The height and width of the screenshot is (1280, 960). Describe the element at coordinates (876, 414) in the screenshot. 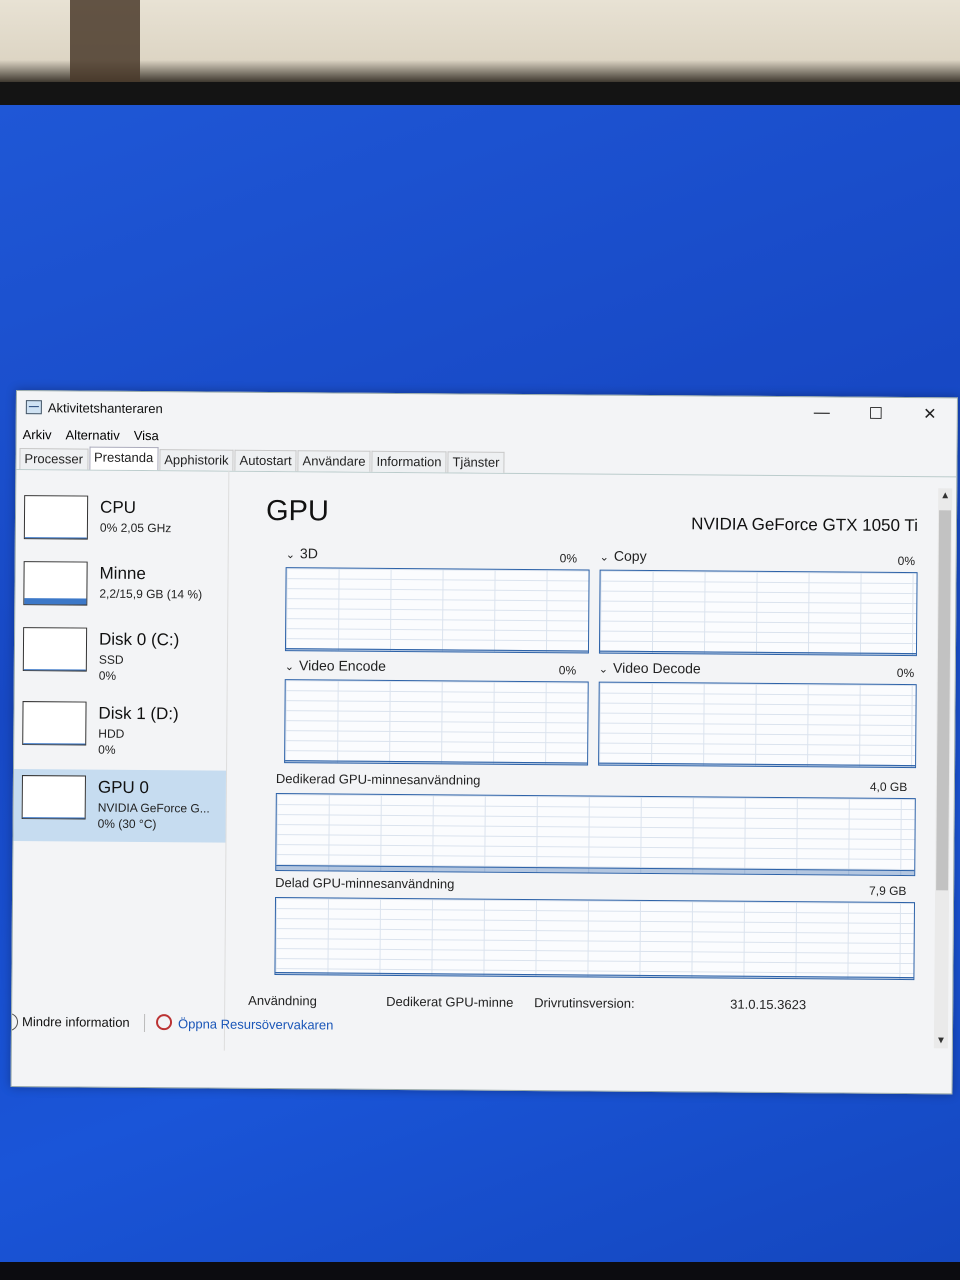

I see `maximize-button: ☐` at that location.